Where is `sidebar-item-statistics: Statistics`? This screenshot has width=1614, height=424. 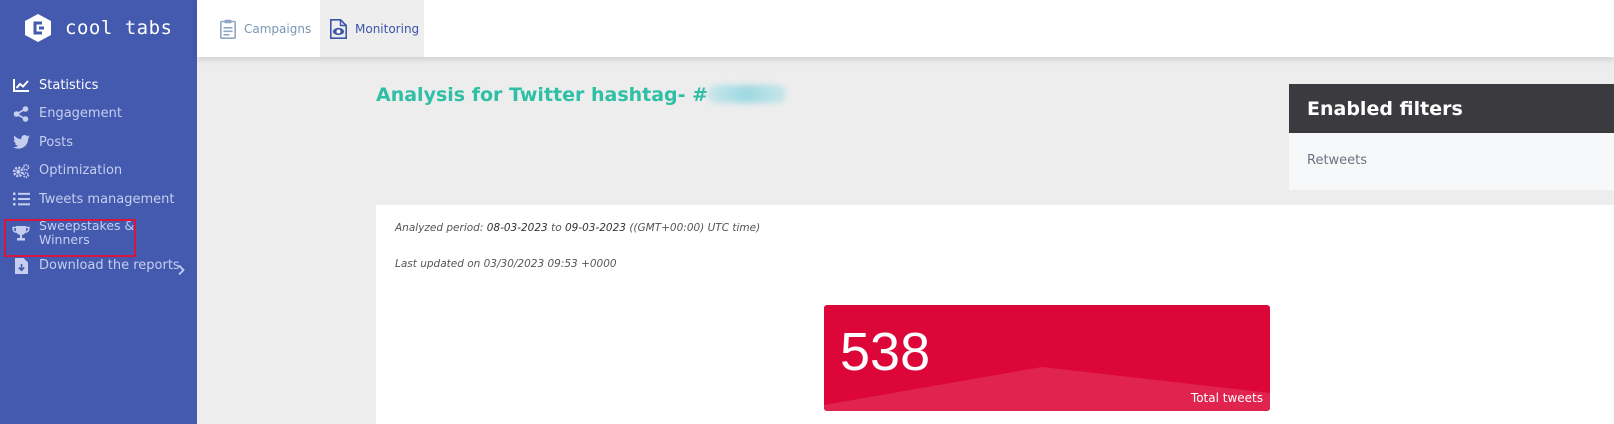
sidebar-item-statistics: Statistics is located at coordinates (98, 85).